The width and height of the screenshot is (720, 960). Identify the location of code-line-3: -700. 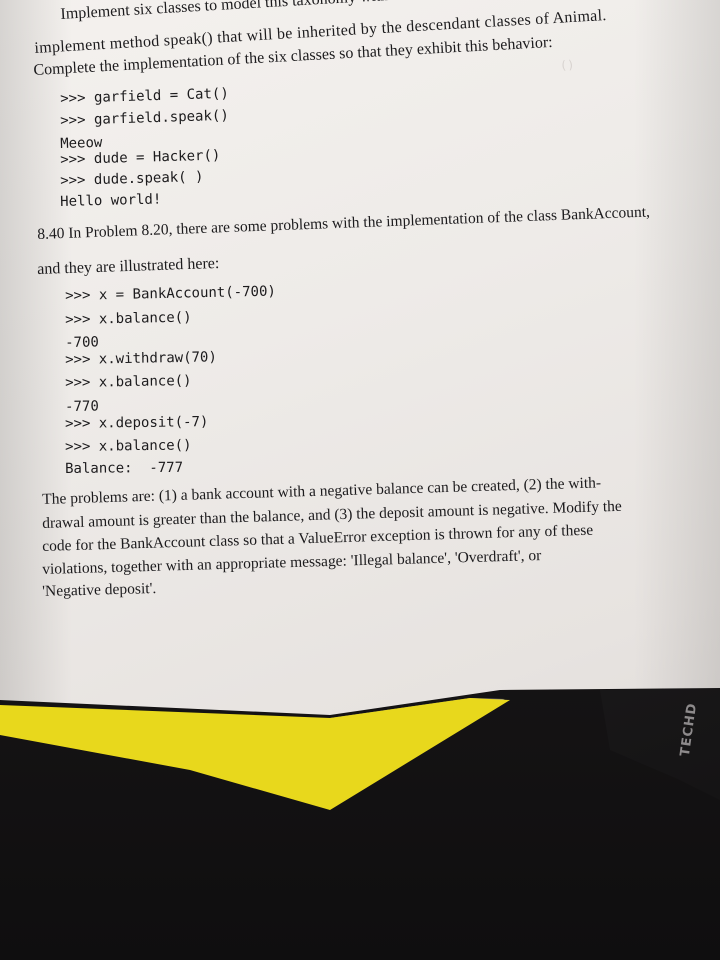
(82, 342).